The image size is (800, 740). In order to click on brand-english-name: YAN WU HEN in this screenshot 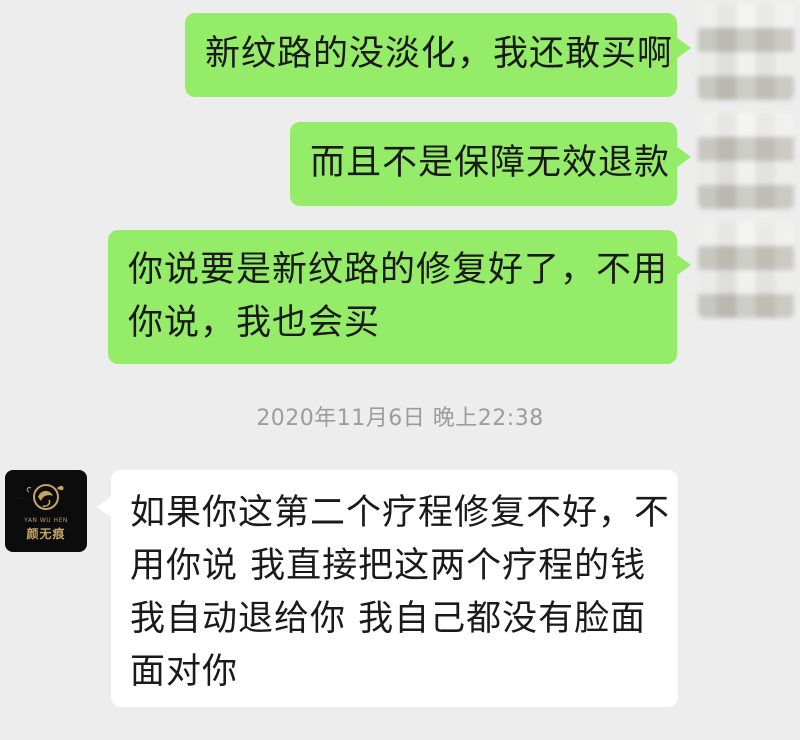, I will do `click(46, 520)`.